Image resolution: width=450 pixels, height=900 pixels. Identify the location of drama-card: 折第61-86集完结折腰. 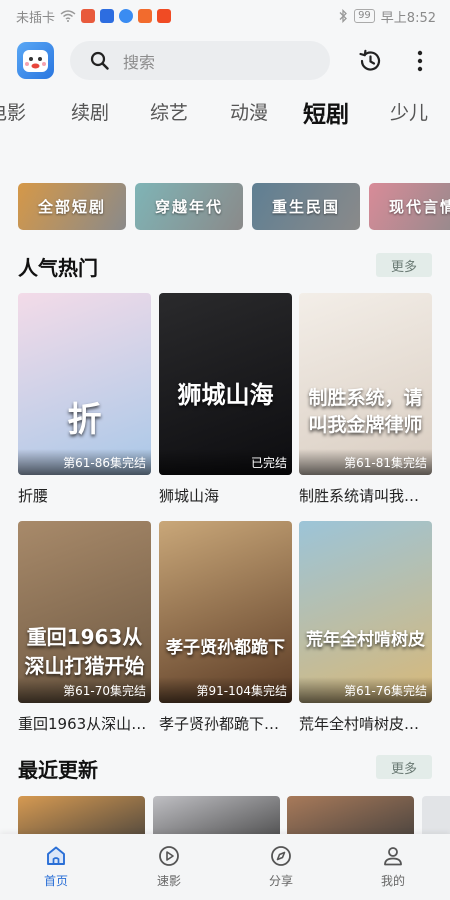
(84, 399).